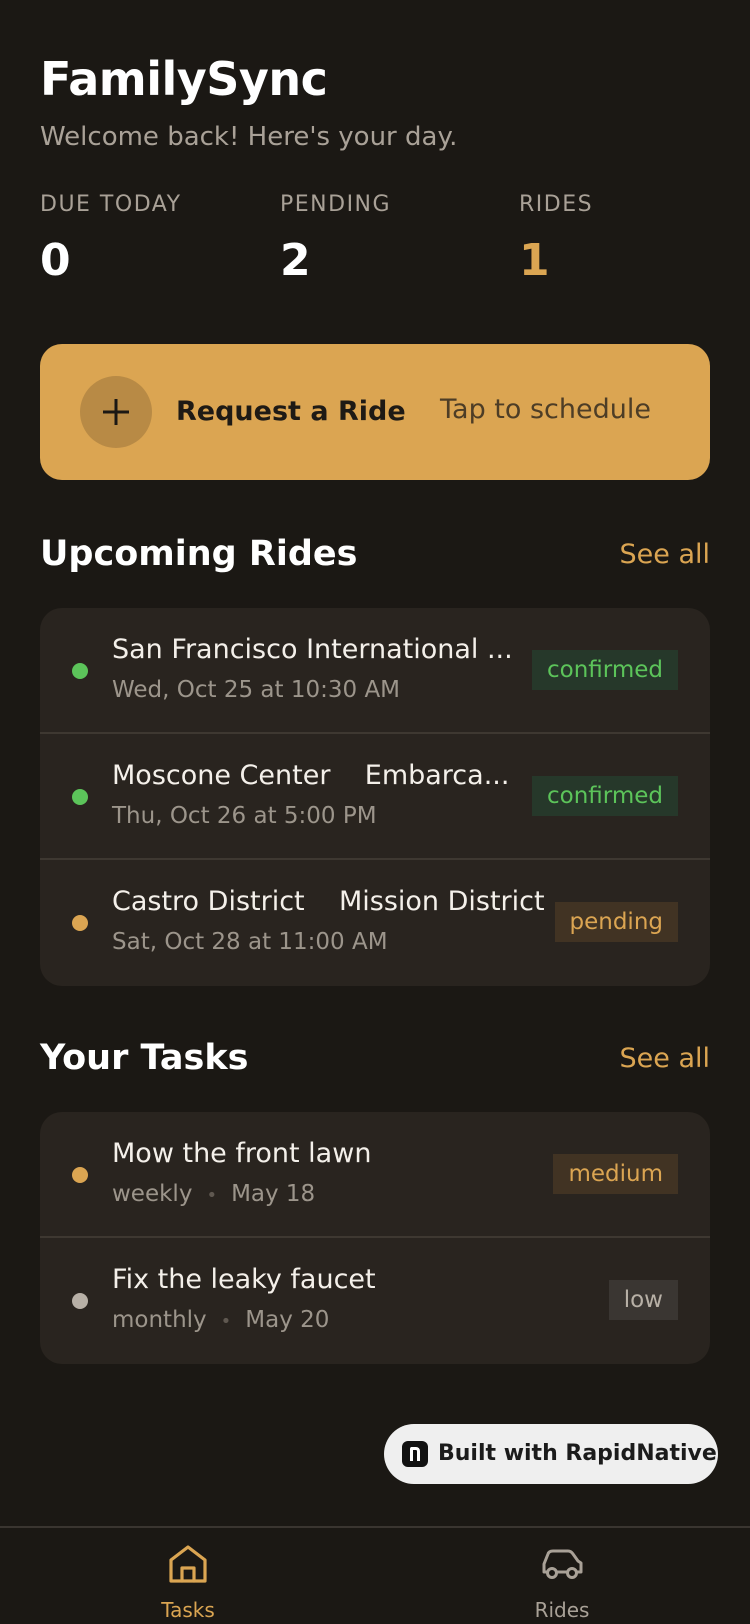 This screenshot has height=1624, width=750. What do you see at coordinates (375, 1175) in the screenshot?
I see `task-row: Mow the front lawn weekly • May 18 medium` at bounding box center [375, 1175].